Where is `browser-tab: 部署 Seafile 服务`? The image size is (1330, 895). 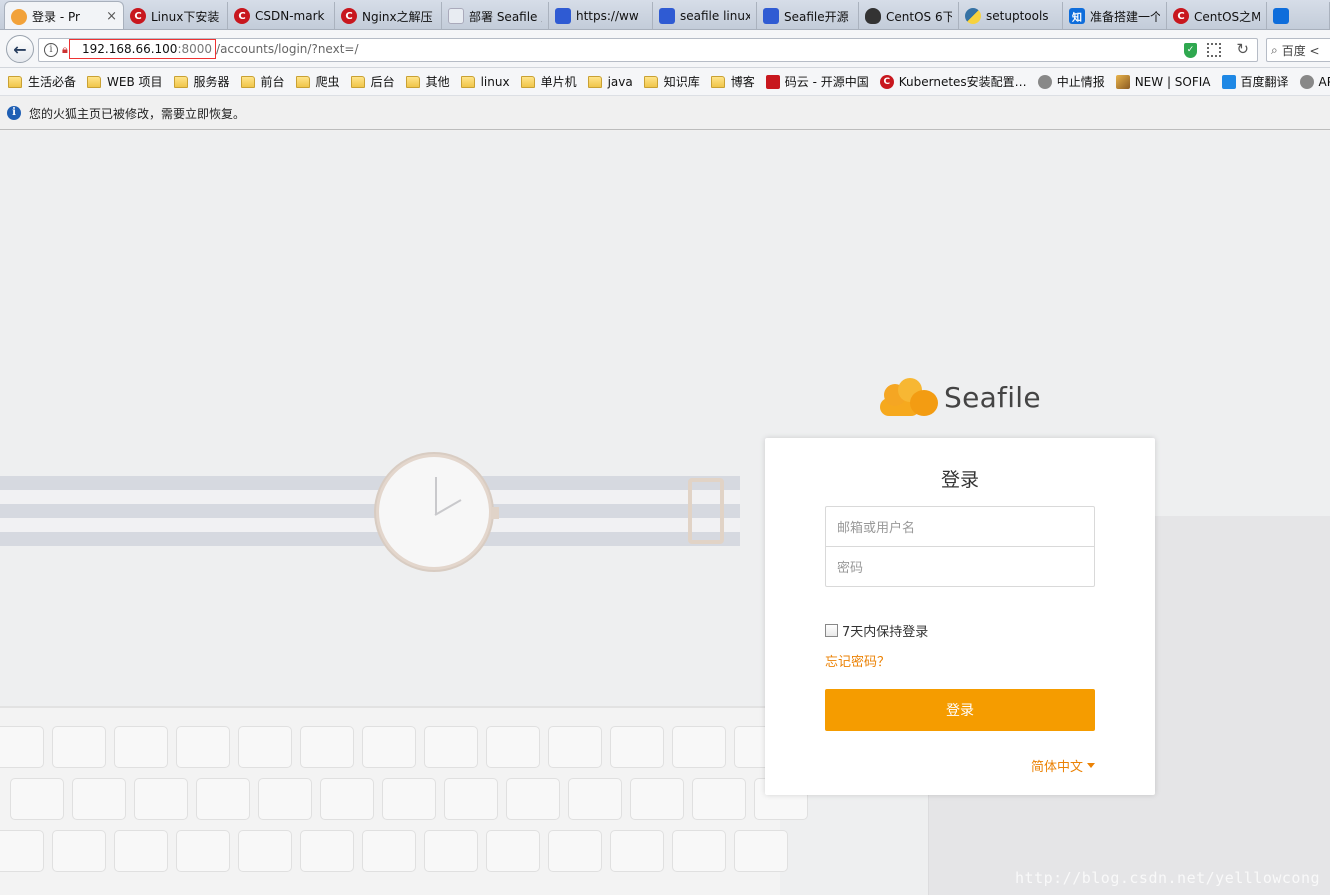 browser-tab: 部署 Seafile 服务 is located at coordinates (495, 15).